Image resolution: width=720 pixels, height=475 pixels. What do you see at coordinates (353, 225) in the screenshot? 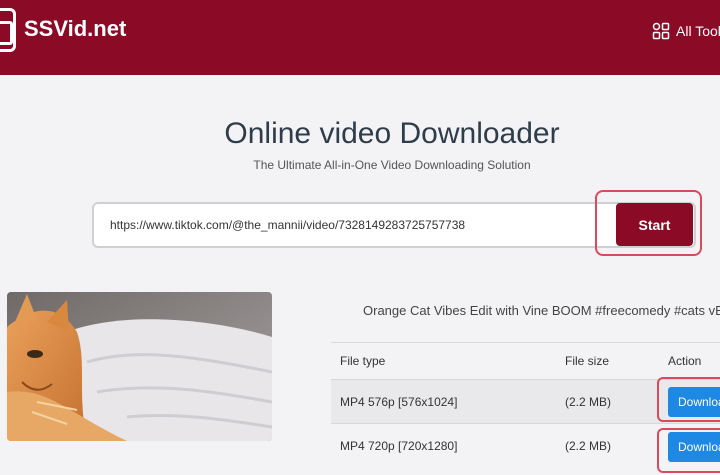
I see `url-input` at bounding box center [353, 225].